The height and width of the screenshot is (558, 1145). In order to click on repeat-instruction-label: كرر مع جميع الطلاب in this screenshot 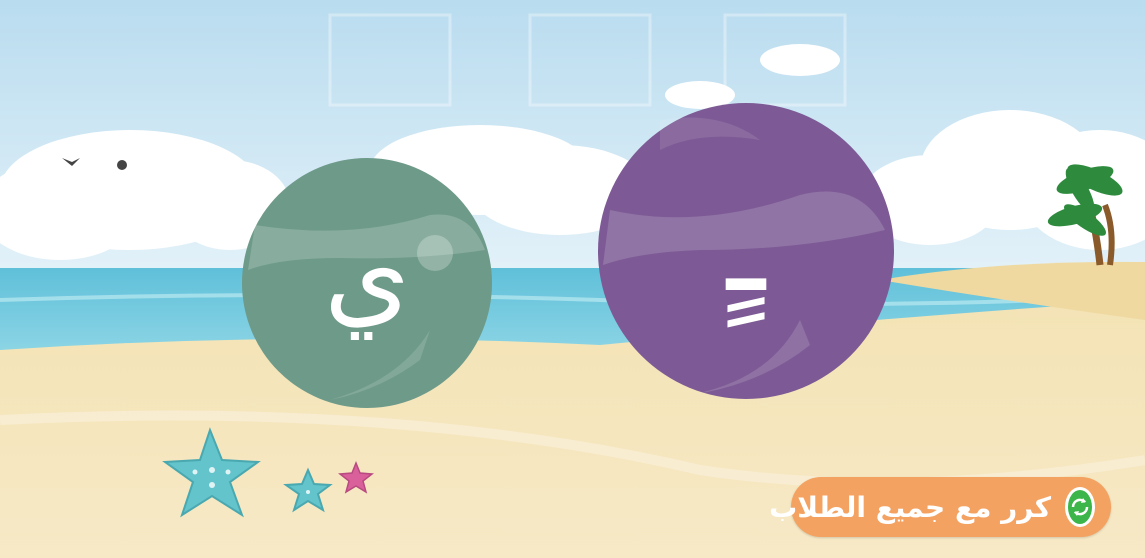, I will do `click(910, 507)`.